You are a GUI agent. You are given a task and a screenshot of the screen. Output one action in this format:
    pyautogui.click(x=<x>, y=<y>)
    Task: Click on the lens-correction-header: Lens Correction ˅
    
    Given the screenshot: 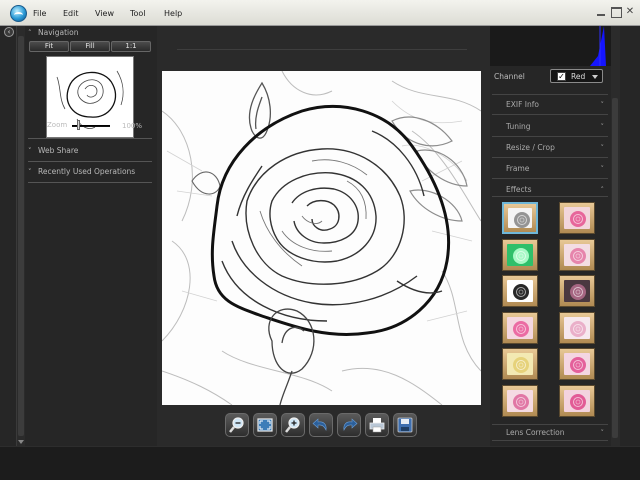 What is the action you would take?
    pyautogui.click(x=550, y=433)
    